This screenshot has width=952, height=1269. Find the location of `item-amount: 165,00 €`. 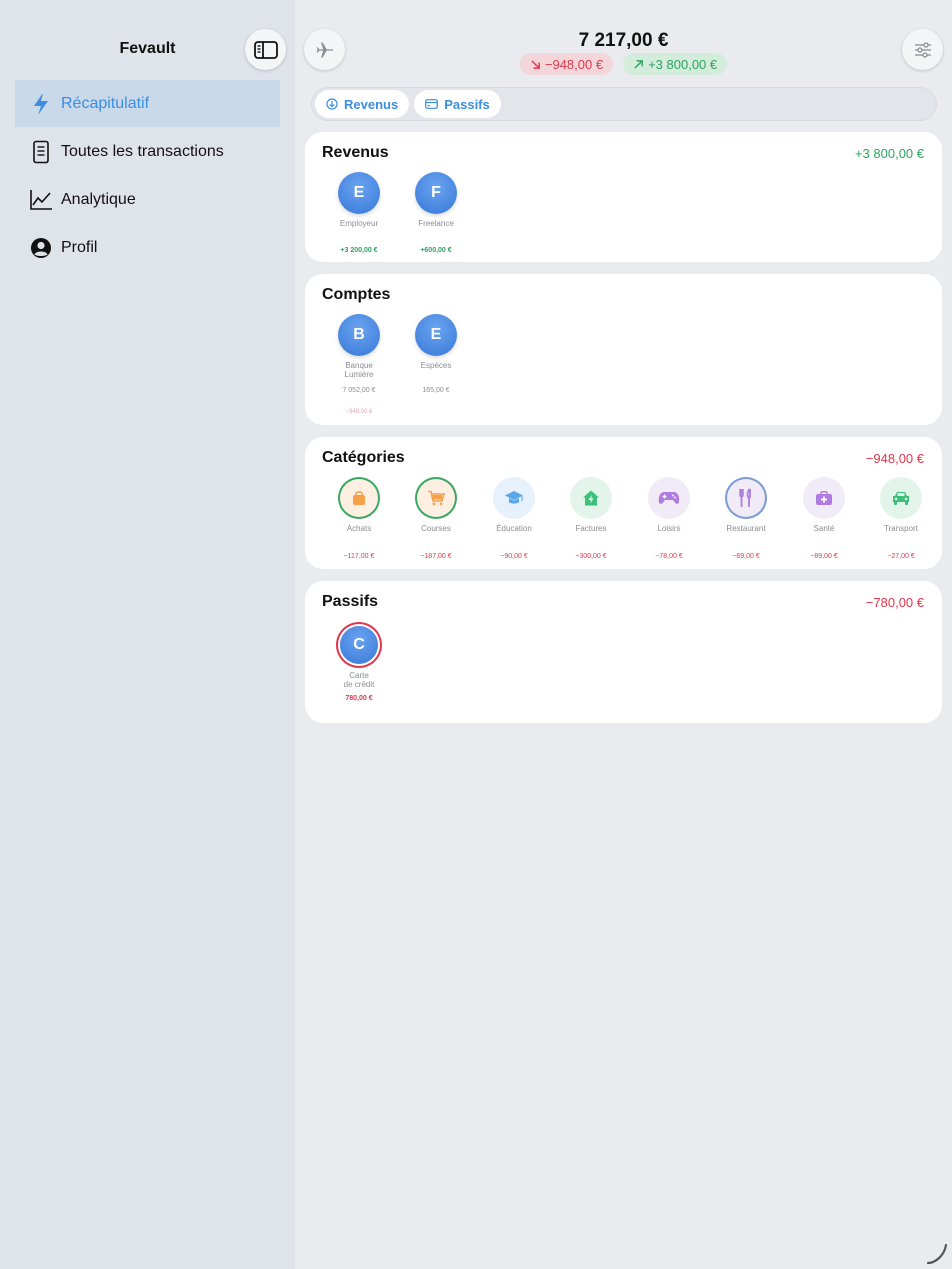

item-amount: 165,00 € is located at coordinates (436, 390).